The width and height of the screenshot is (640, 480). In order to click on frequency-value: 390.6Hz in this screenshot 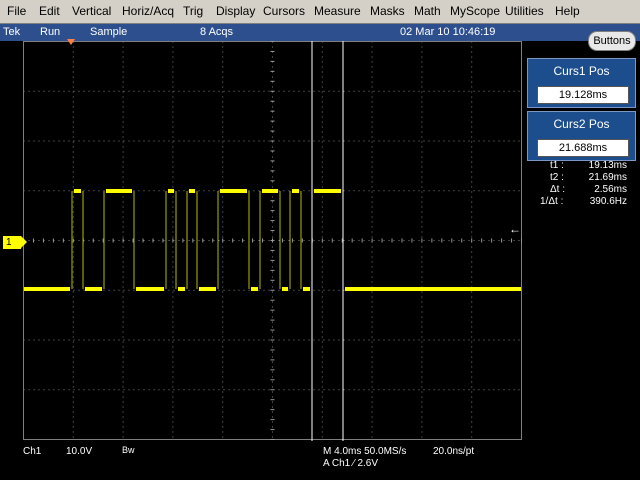, I will do `click(608, 201)`.